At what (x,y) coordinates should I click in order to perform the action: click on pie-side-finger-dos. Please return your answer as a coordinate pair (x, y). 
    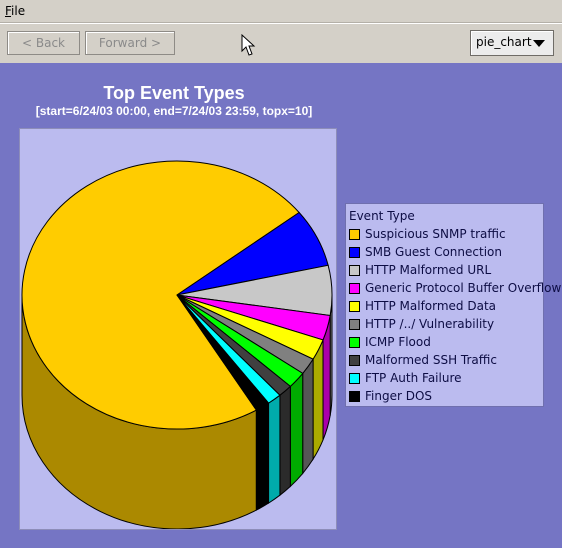
    Looking at the image, I should click on (262, 456).